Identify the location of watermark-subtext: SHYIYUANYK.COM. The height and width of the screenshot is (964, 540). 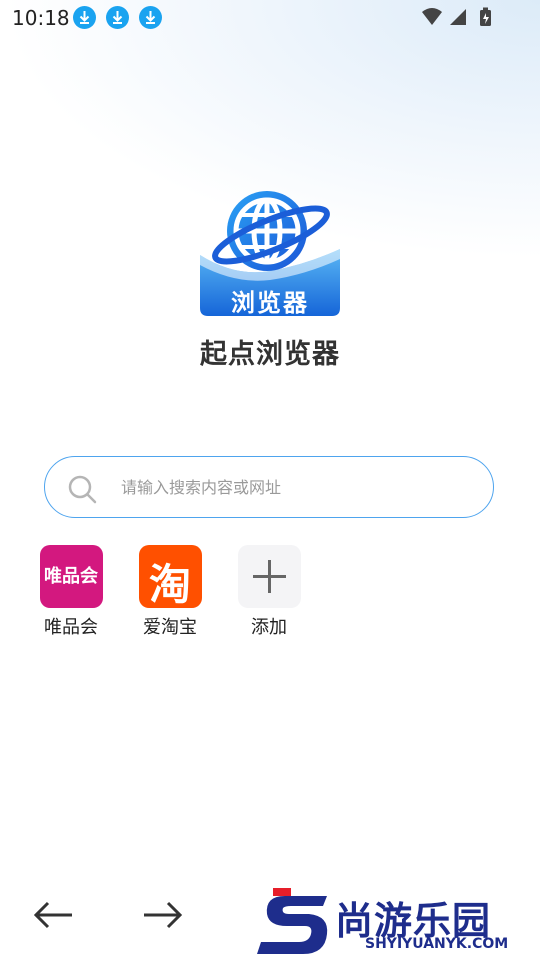
(437, 944).